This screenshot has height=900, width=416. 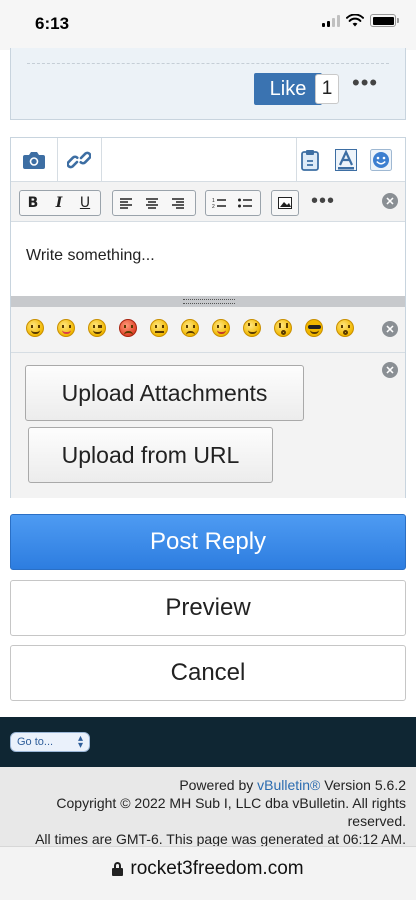 I want to click on post-divider, so click(x=208, y=63).